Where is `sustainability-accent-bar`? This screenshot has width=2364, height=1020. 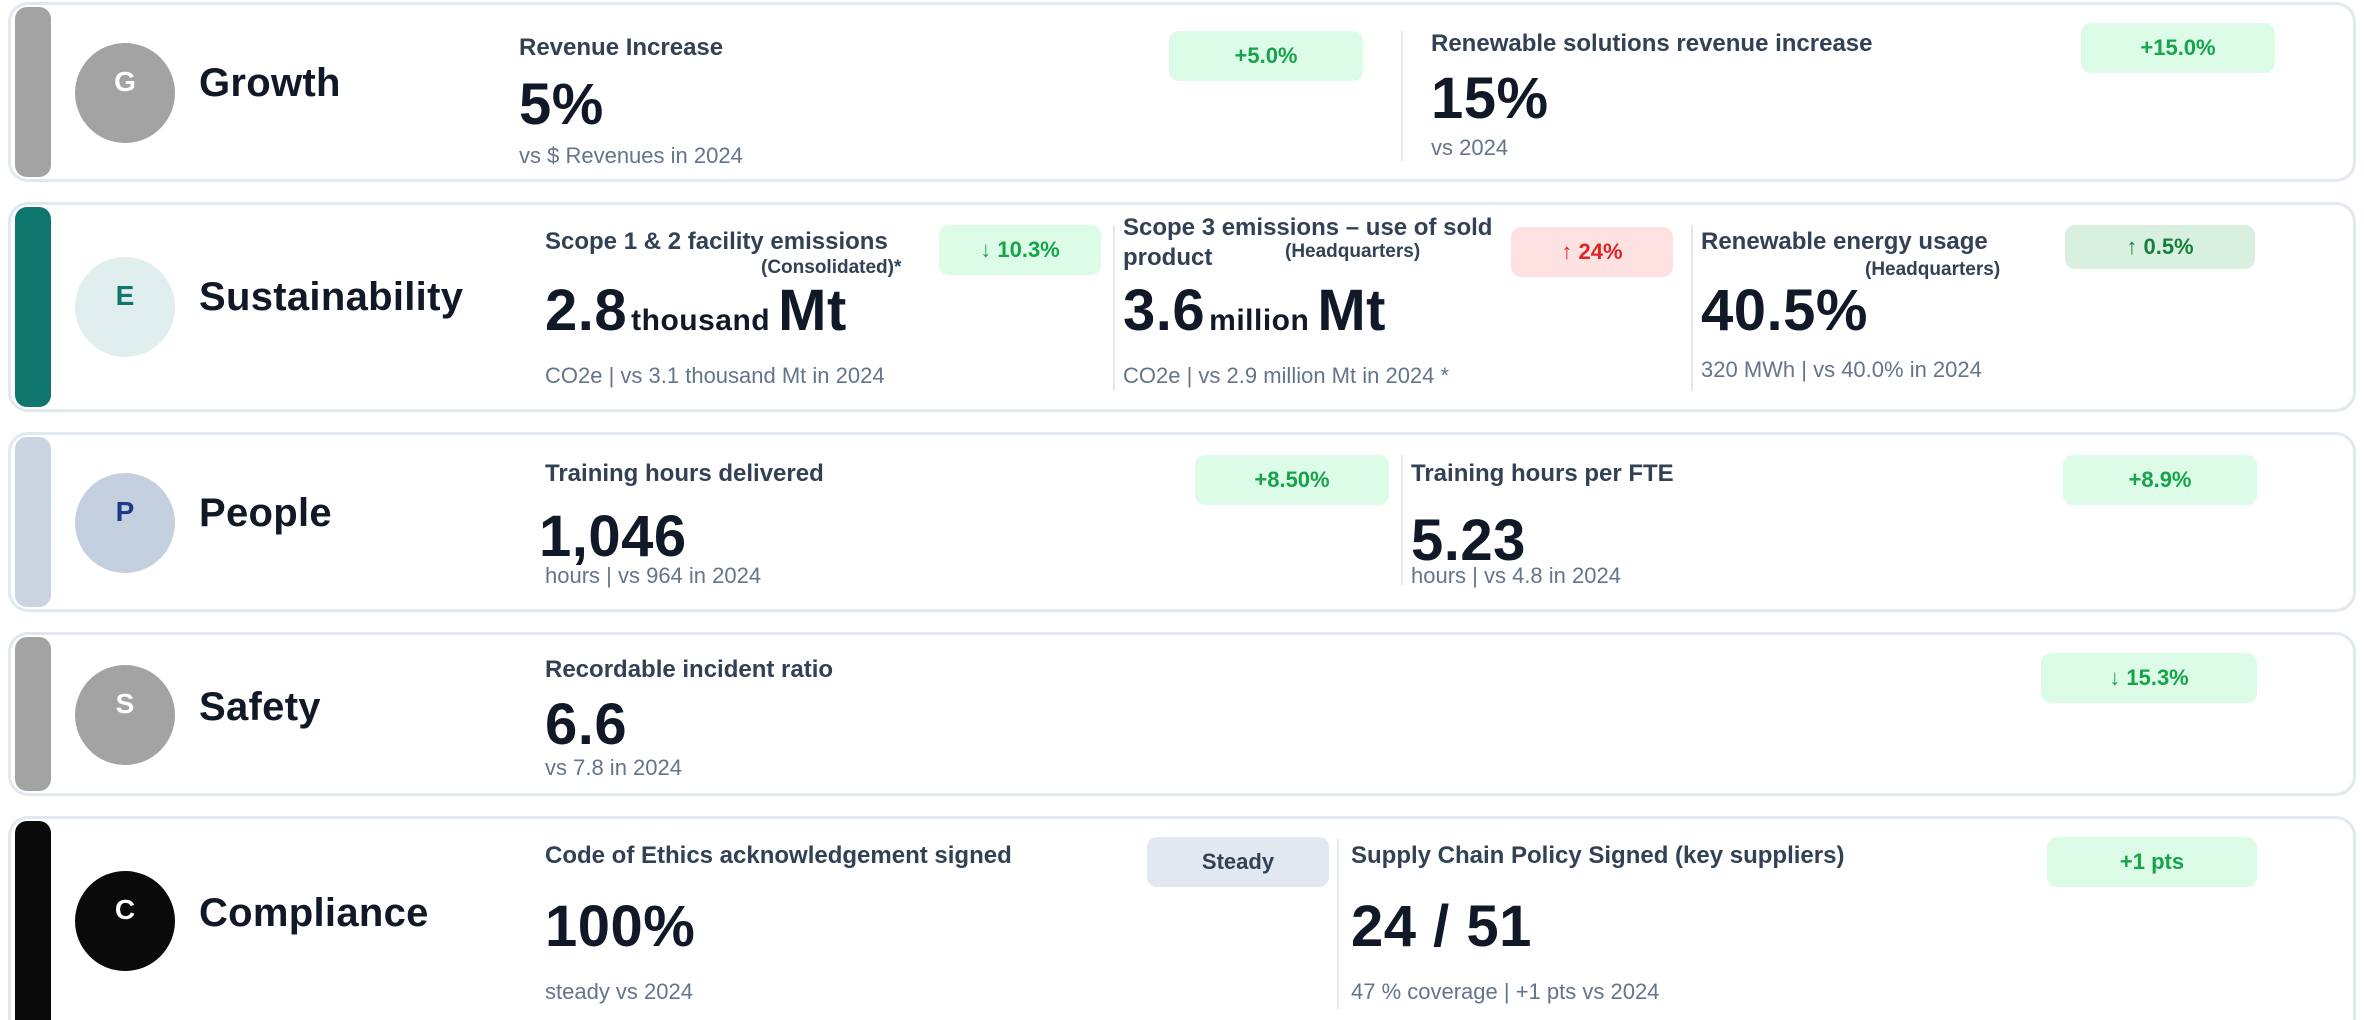 sustainability-accent-bar is located at coordinates (33, 307).